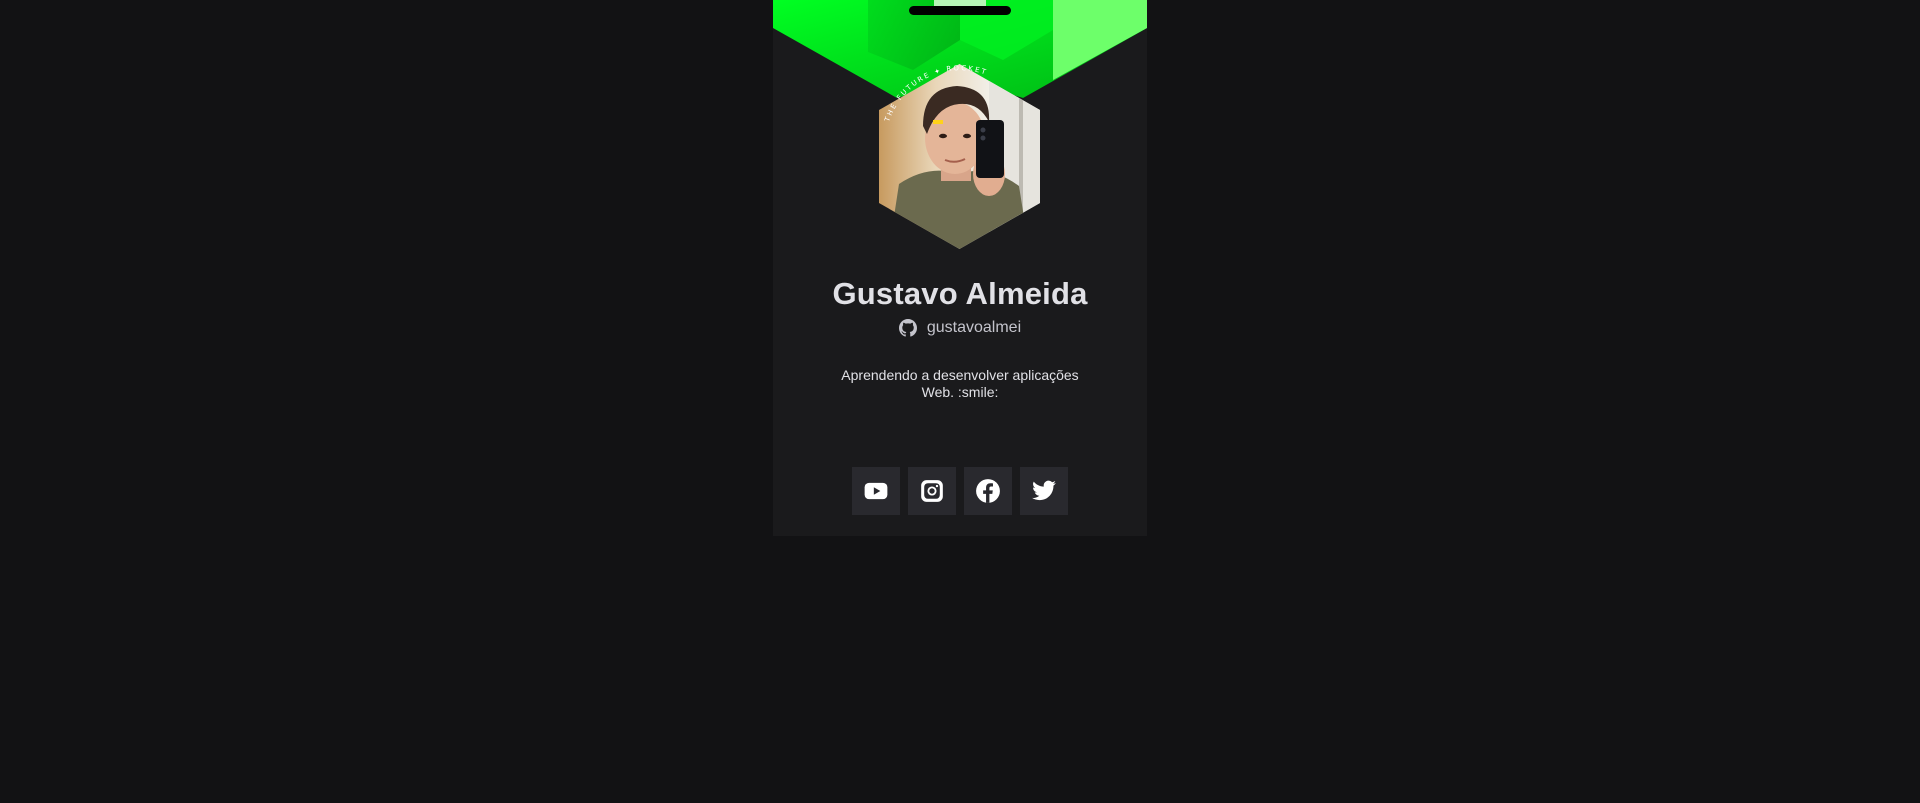 The image size is (1920, 803). I want to click on social-links, so click(960, 491).